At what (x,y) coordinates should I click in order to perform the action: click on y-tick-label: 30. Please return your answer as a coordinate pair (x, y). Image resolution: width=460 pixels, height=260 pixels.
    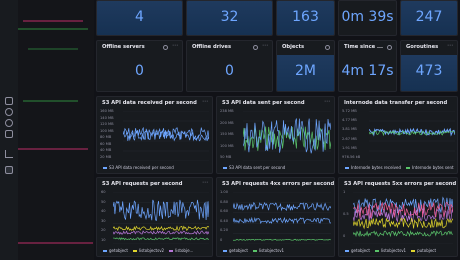
    Looking at the image, I should click on (103, 220).